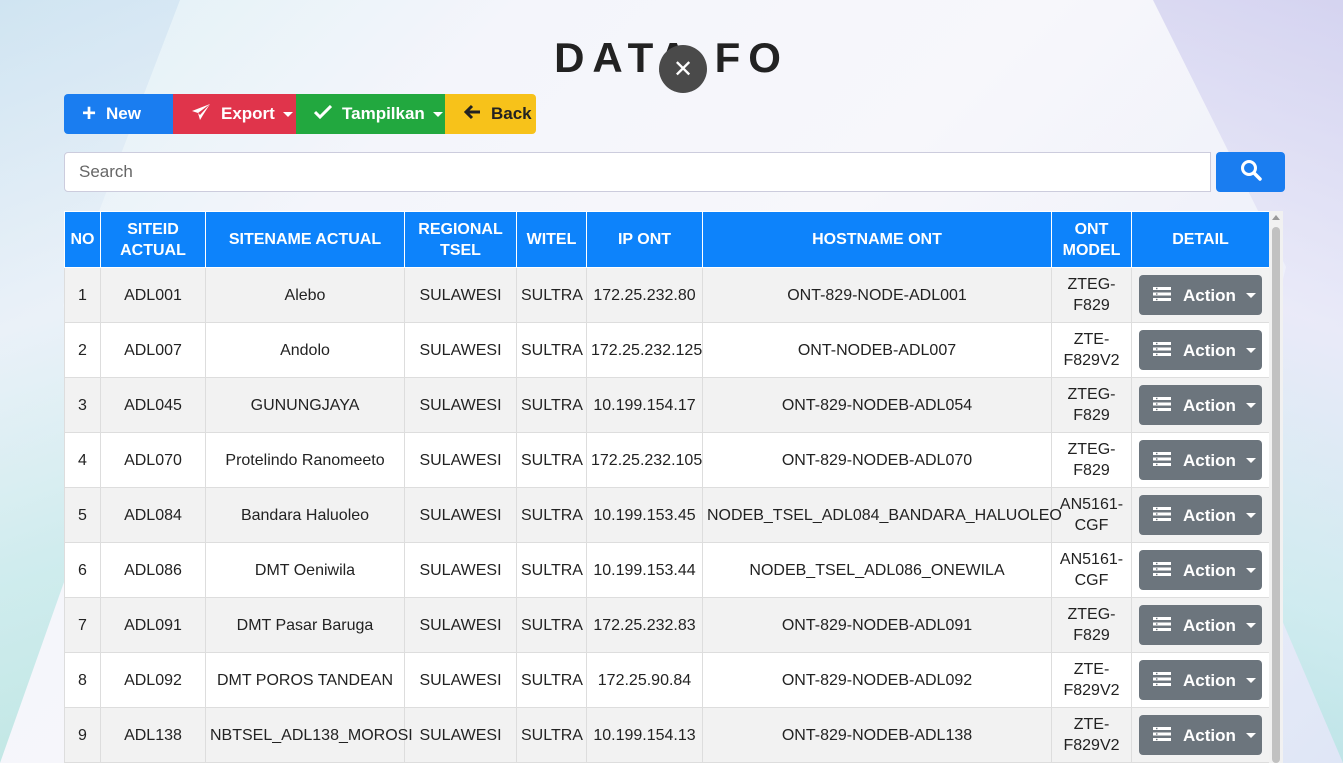  I want to click on cell-siteid: ADL007, so click(153, 350).